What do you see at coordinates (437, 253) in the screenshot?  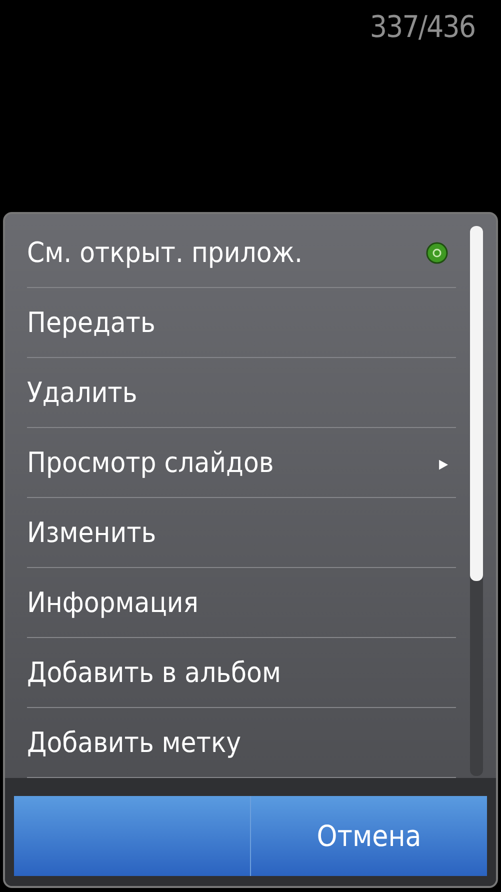 I see `active-indicator-icon` at bounding box center [437, 253].